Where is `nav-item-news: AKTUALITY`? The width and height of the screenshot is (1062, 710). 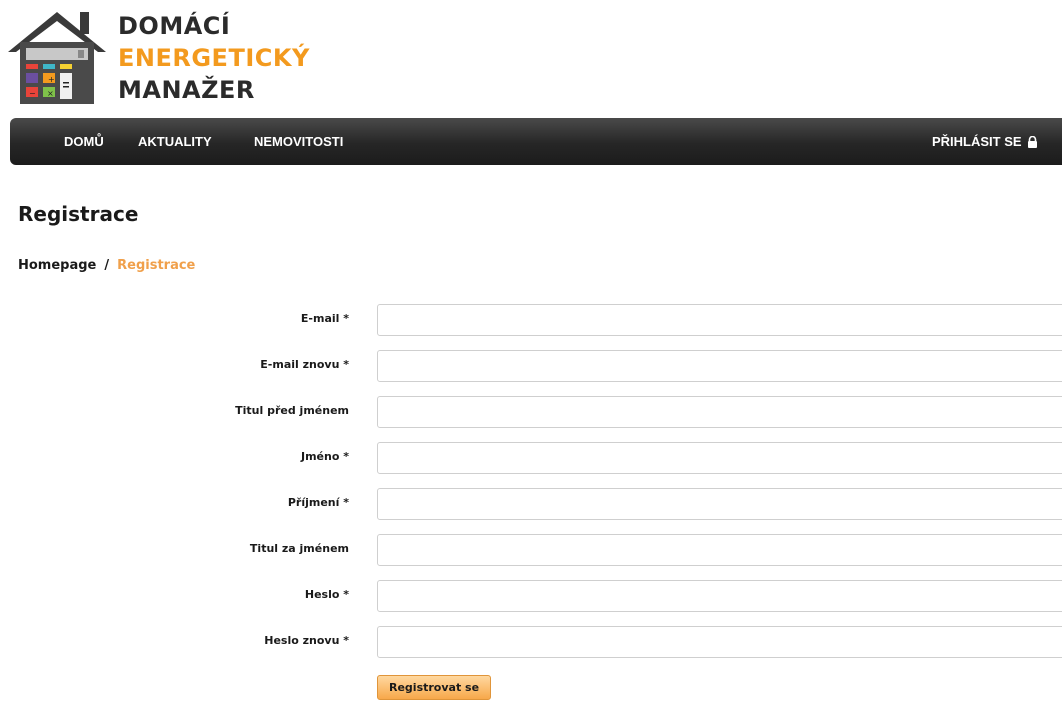 nav-item-news: AKTUALITY is located at coordinates (175, 141).